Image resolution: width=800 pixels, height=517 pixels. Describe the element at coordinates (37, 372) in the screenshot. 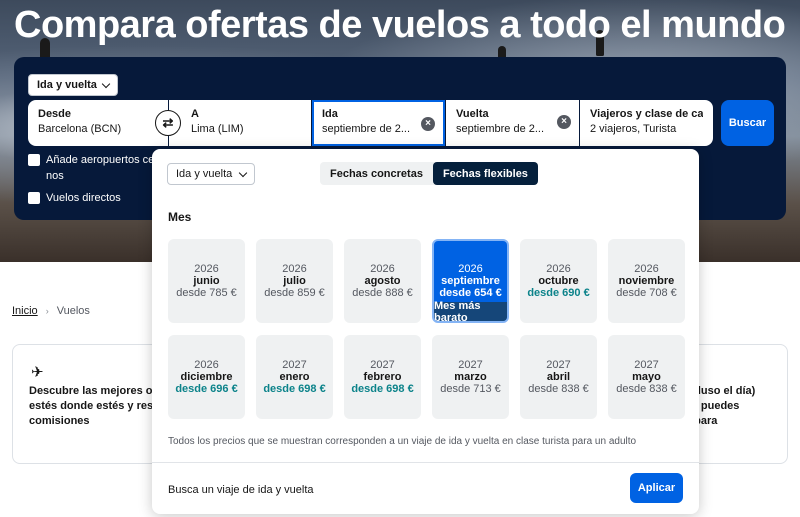

I see `airplane-icon: ✈` at that location.